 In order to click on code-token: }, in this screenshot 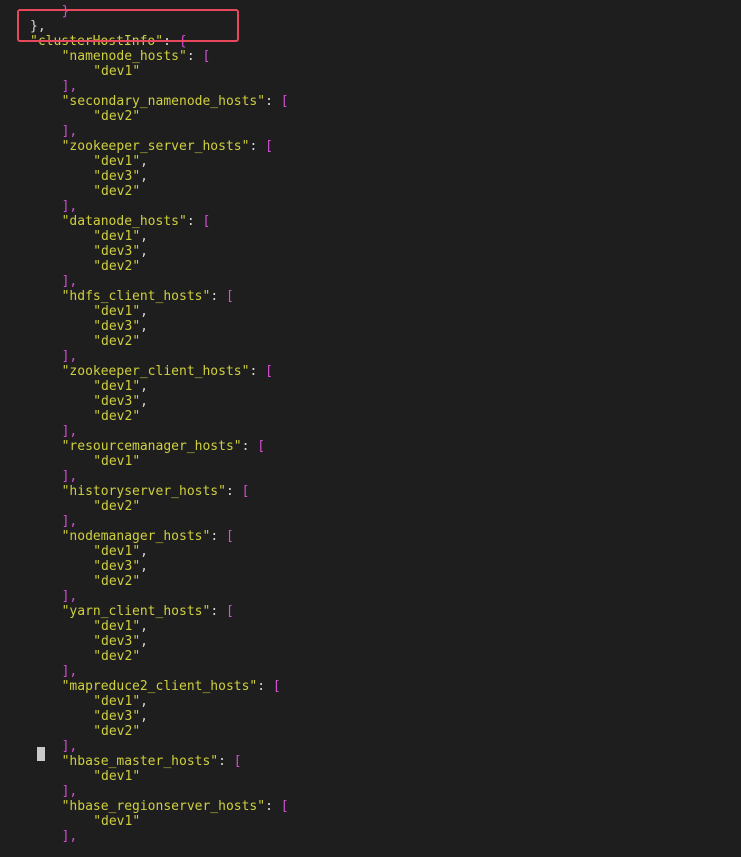, I will do `click(38, 26)`.